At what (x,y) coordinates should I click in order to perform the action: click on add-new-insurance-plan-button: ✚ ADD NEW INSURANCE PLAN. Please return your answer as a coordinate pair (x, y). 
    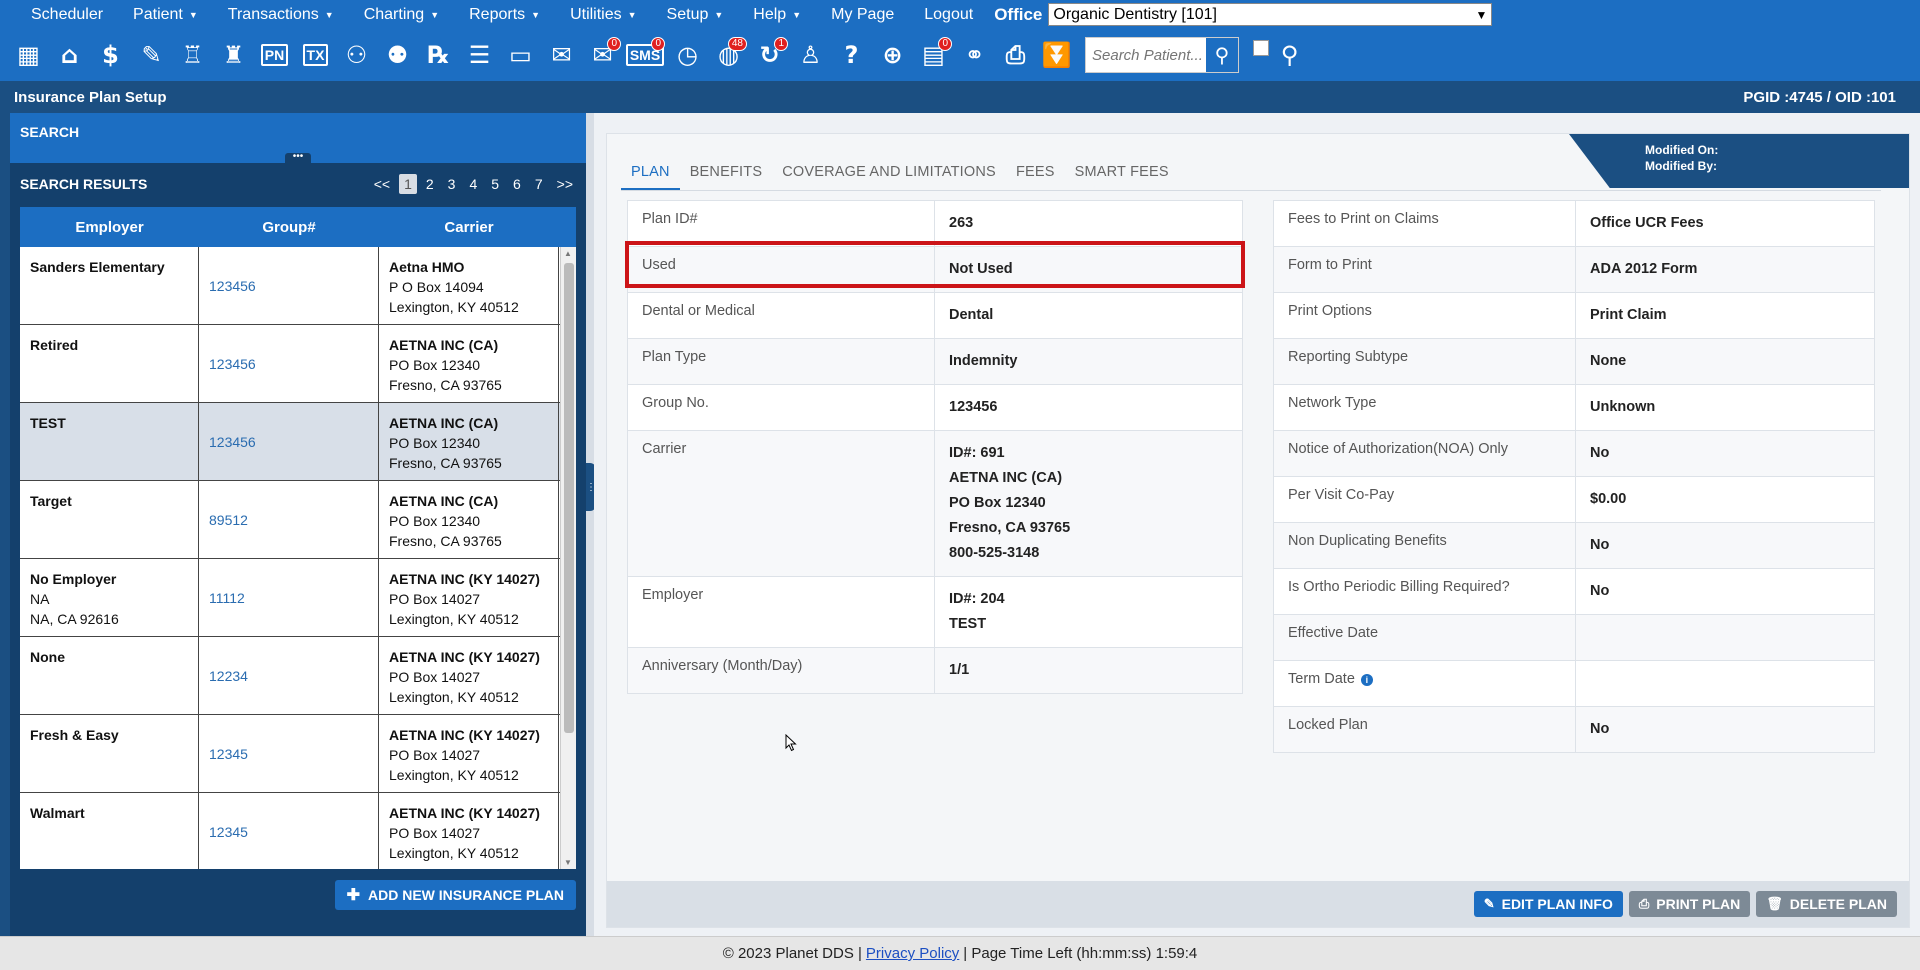
    Looking at the image, I should click on (455, 895).